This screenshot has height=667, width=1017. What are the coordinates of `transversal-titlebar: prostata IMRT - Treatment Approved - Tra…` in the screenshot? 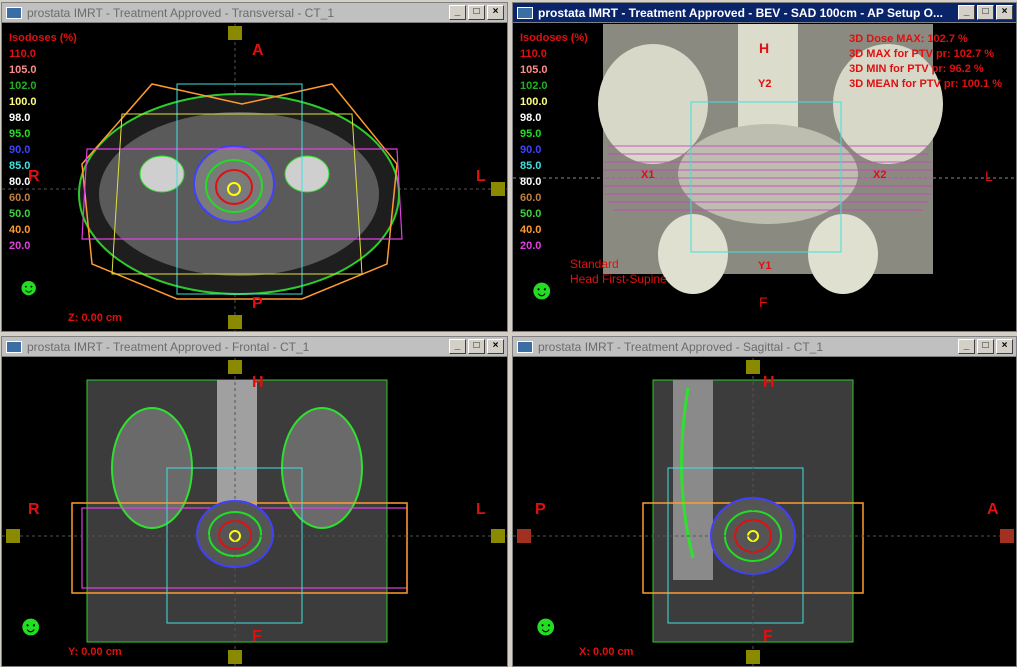 It's located at (254, 13).